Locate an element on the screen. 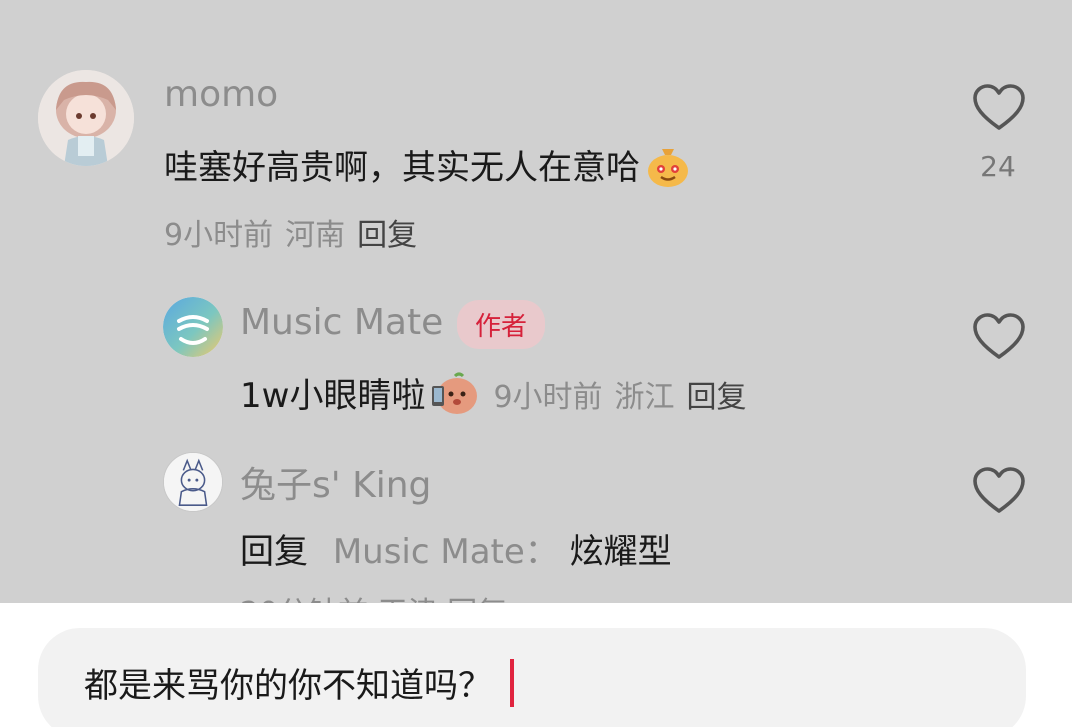  reply-time: 9小时前 is located at coordinates (548, 397).